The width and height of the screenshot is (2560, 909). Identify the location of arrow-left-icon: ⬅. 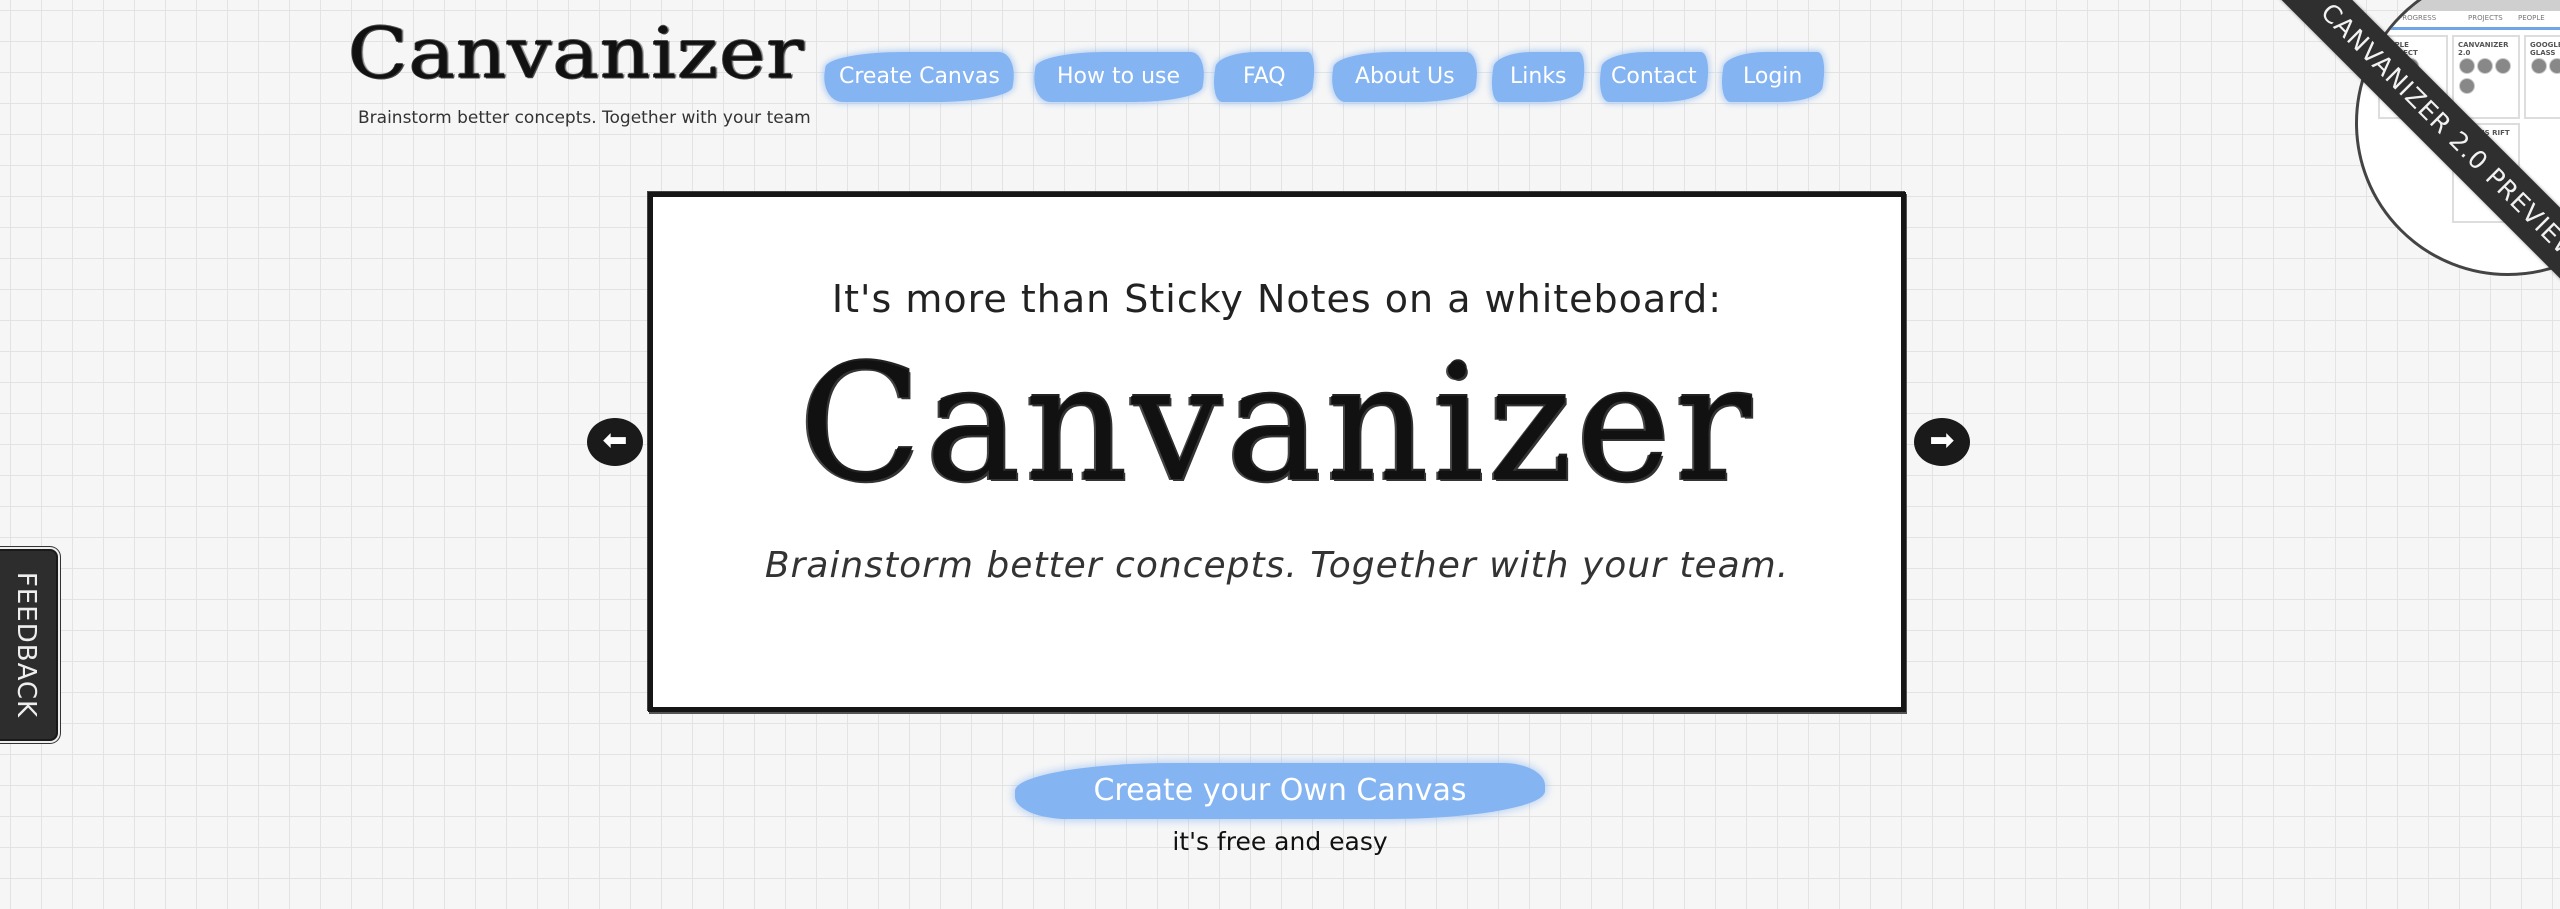
(615, 440).